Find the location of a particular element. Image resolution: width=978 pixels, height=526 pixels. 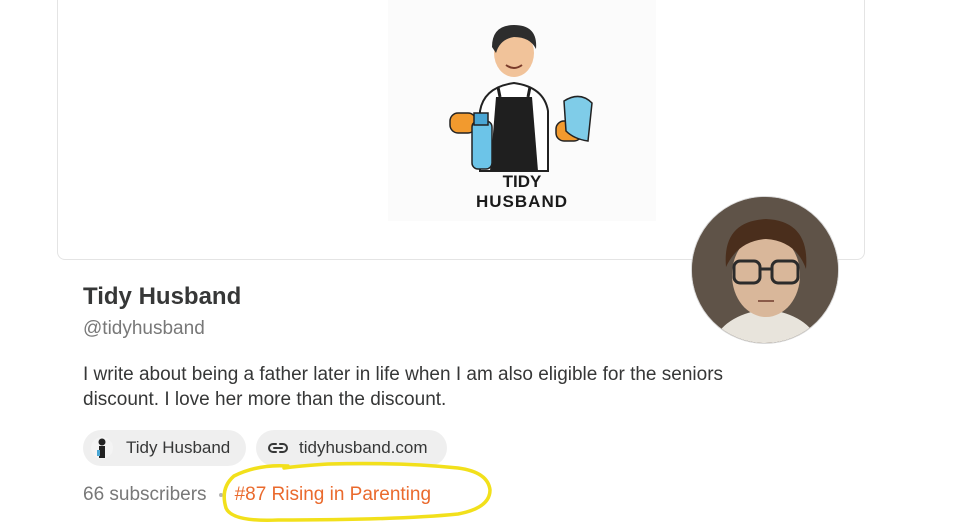

publication-logo: TIDY HUSBAND is located at coordinates (522, 110).